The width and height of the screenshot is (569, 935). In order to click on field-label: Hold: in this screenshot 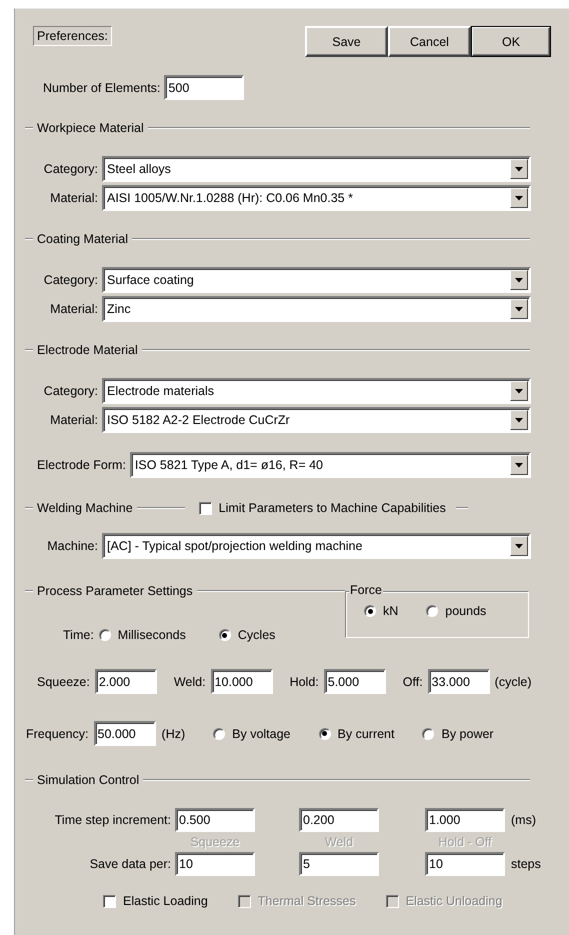, I will do `click(304, 681)`.